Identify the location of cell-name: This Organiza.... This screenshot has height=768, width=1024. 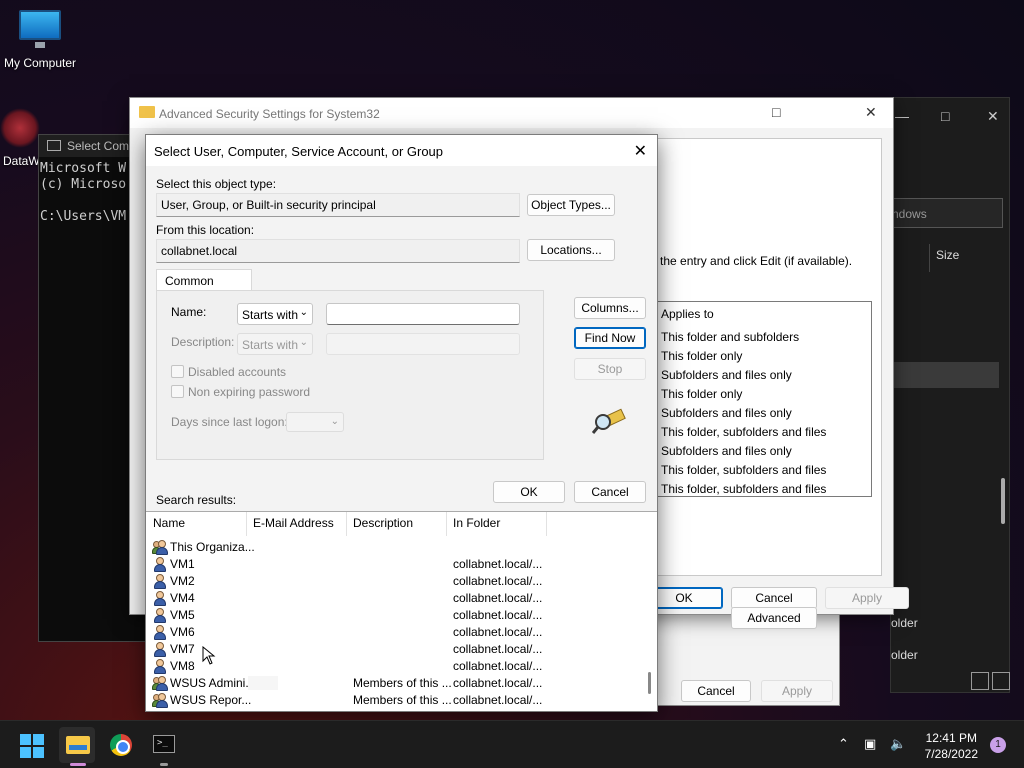
(212, 547).